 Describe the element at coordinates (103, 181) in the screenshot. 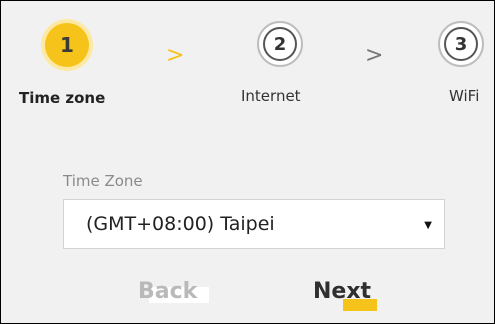

I see `time-zone-label: Time Zone` at that location.